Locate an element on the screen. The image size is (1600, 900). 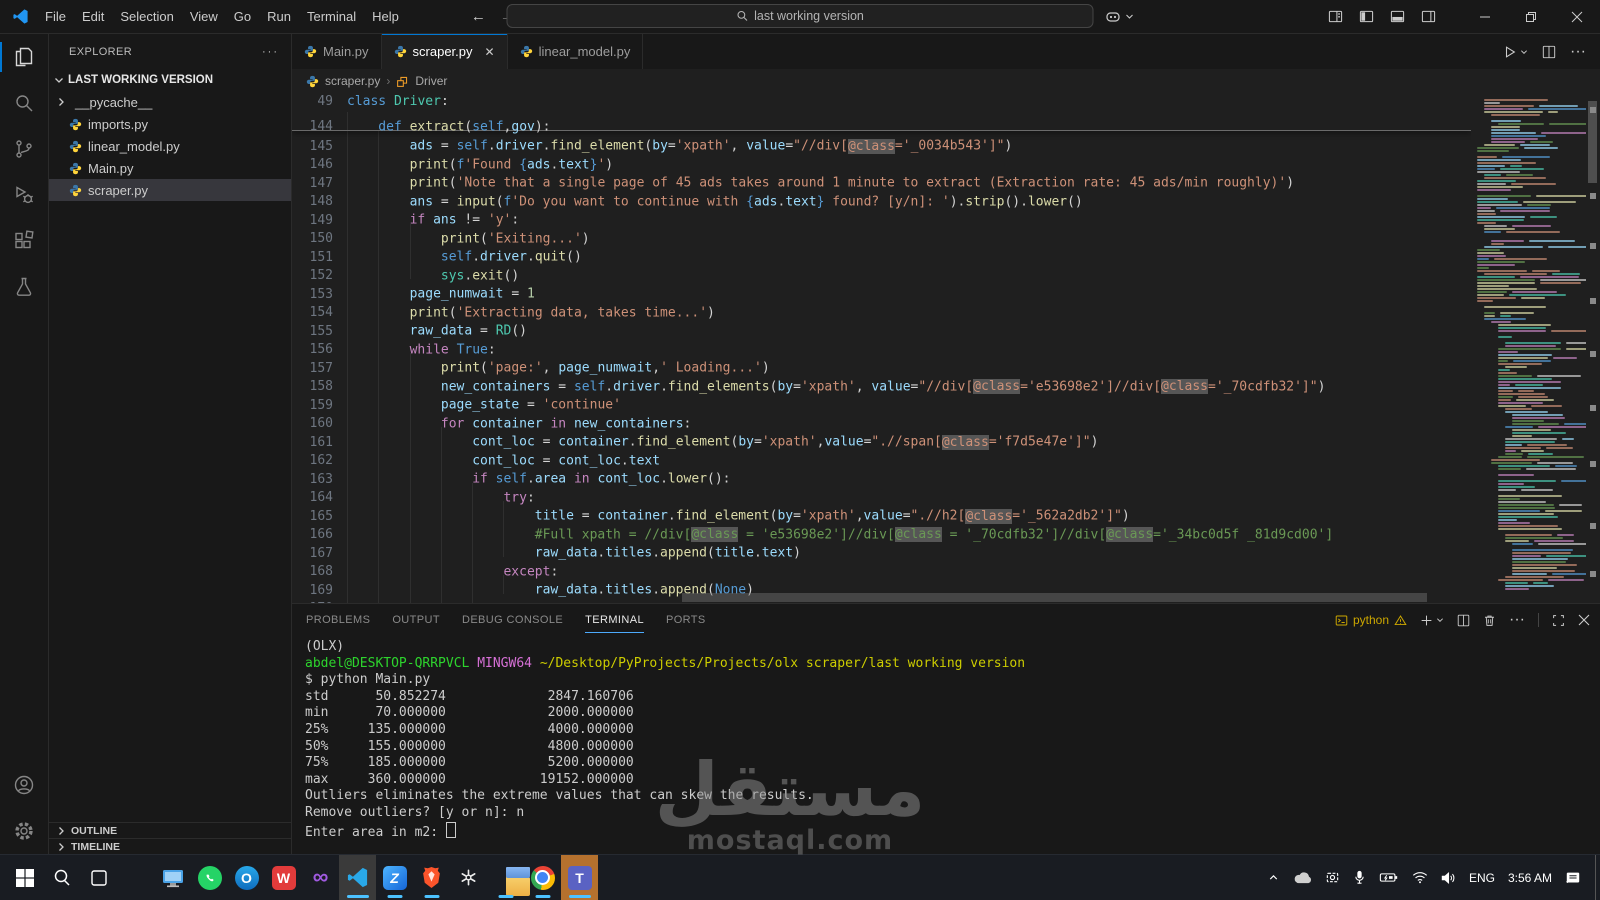
workspace-root-folder: LAST WORKING VERSION is located at coordinates (170, 80).